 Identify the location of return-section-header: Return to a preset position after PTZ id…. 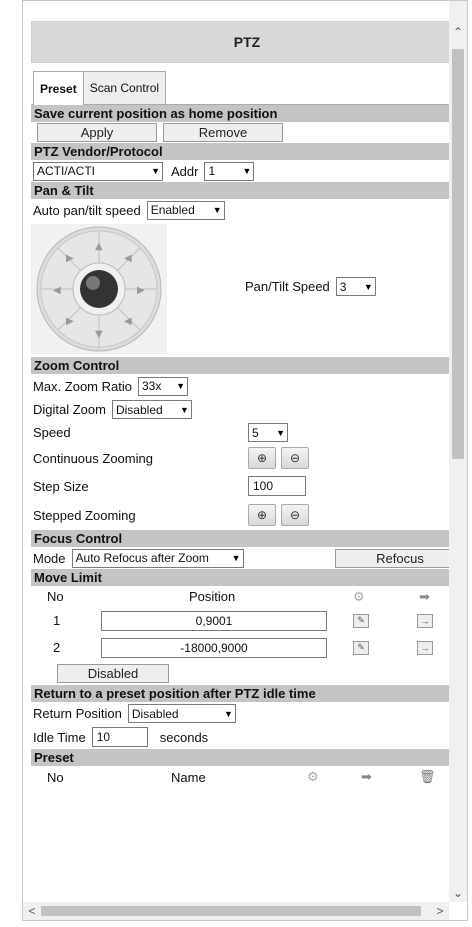
(247, 693).